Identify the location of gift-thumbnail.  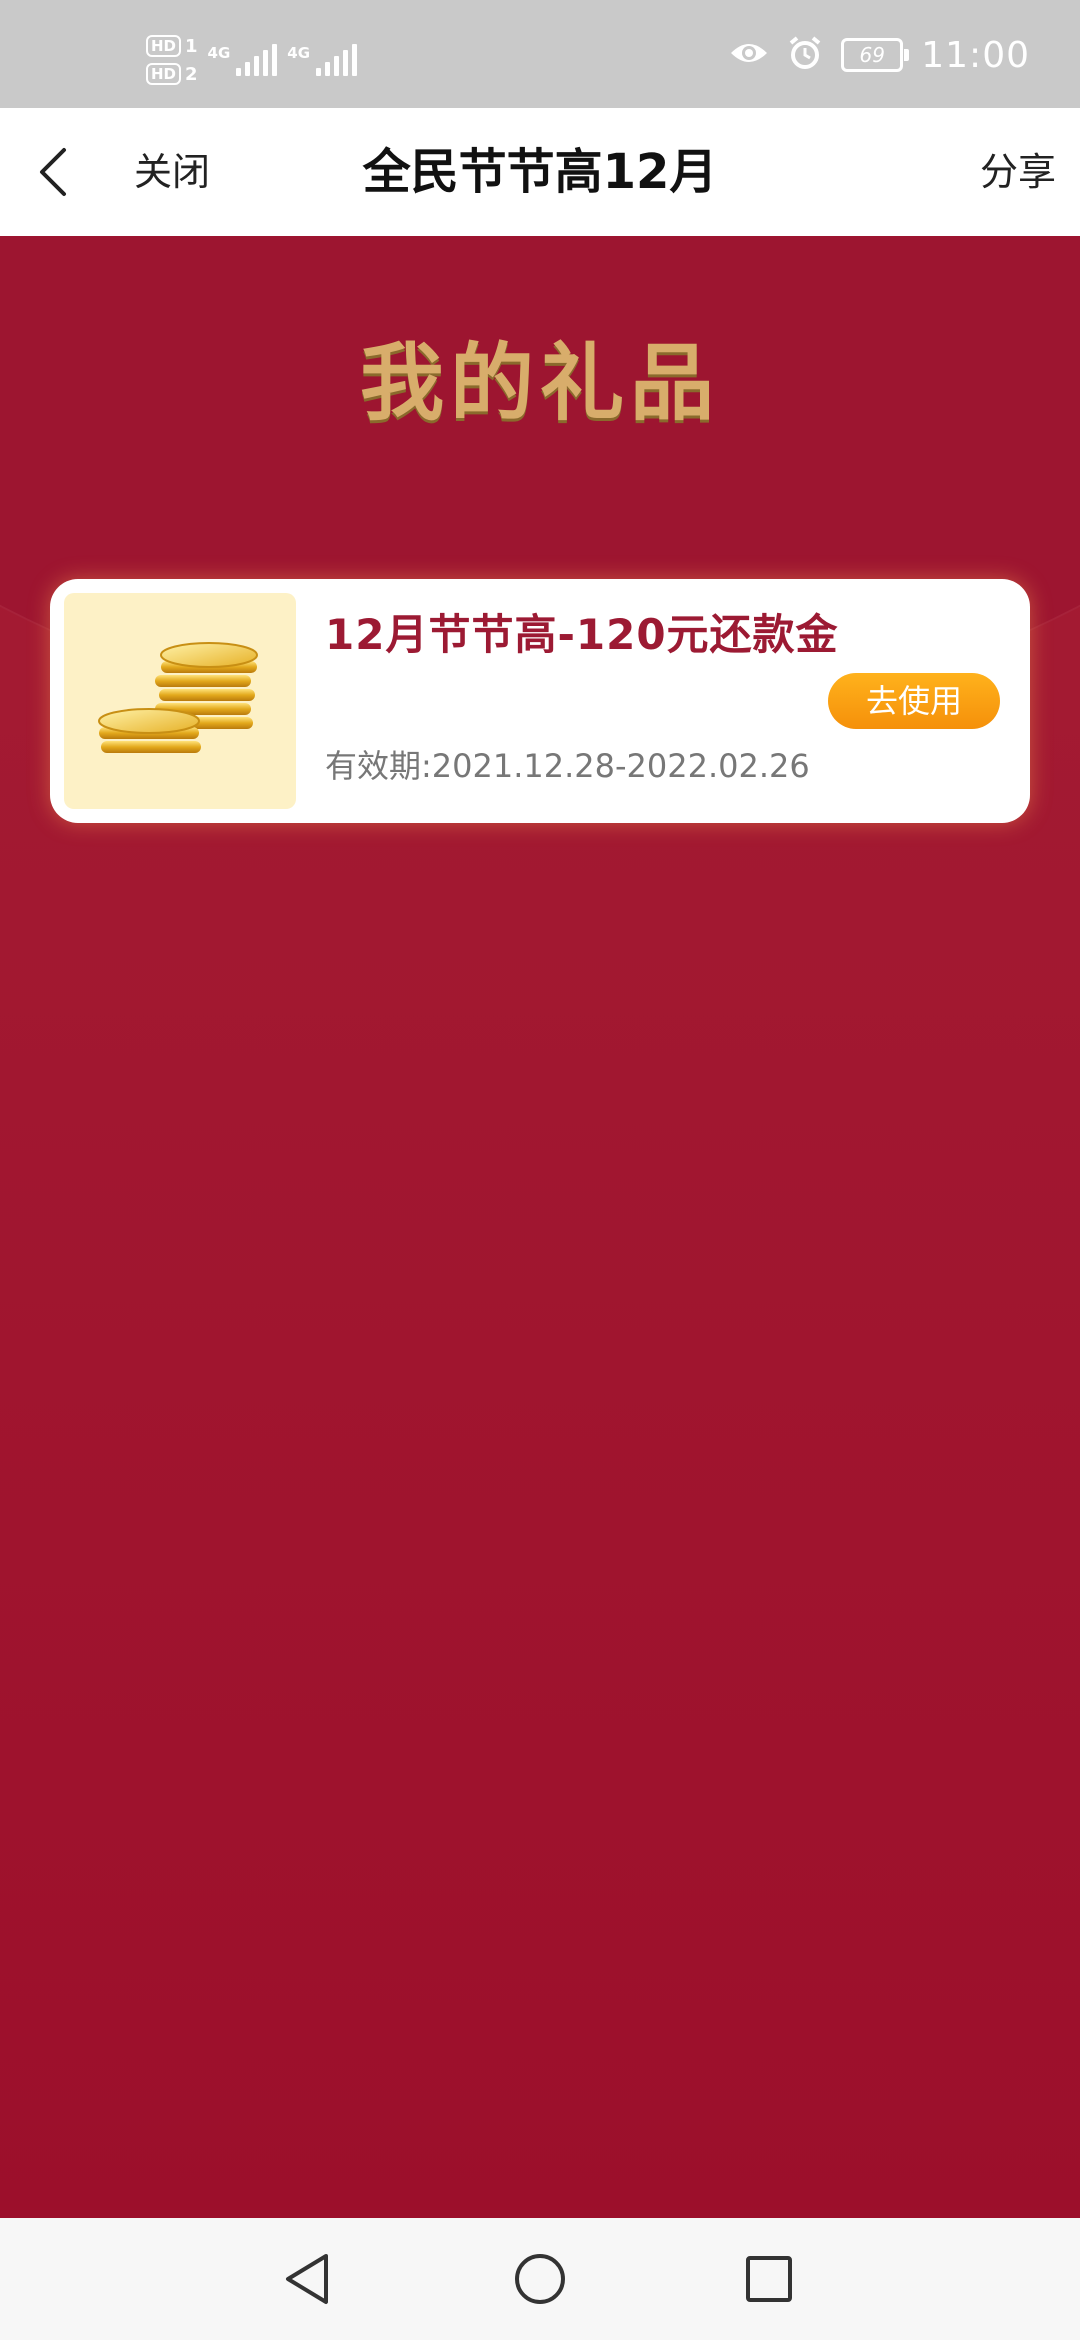
(180, 701).